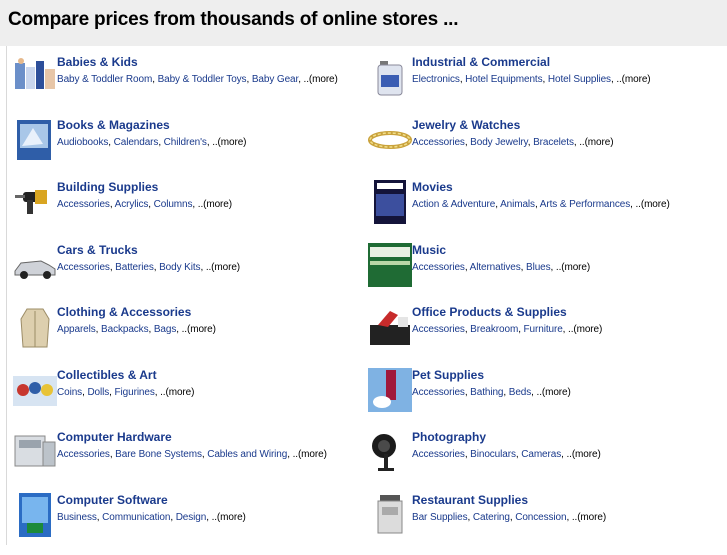 The image size is (727, 555). Describe the element at coordinates (35, 265) in the screenshot. I see `car-icon` at that location.